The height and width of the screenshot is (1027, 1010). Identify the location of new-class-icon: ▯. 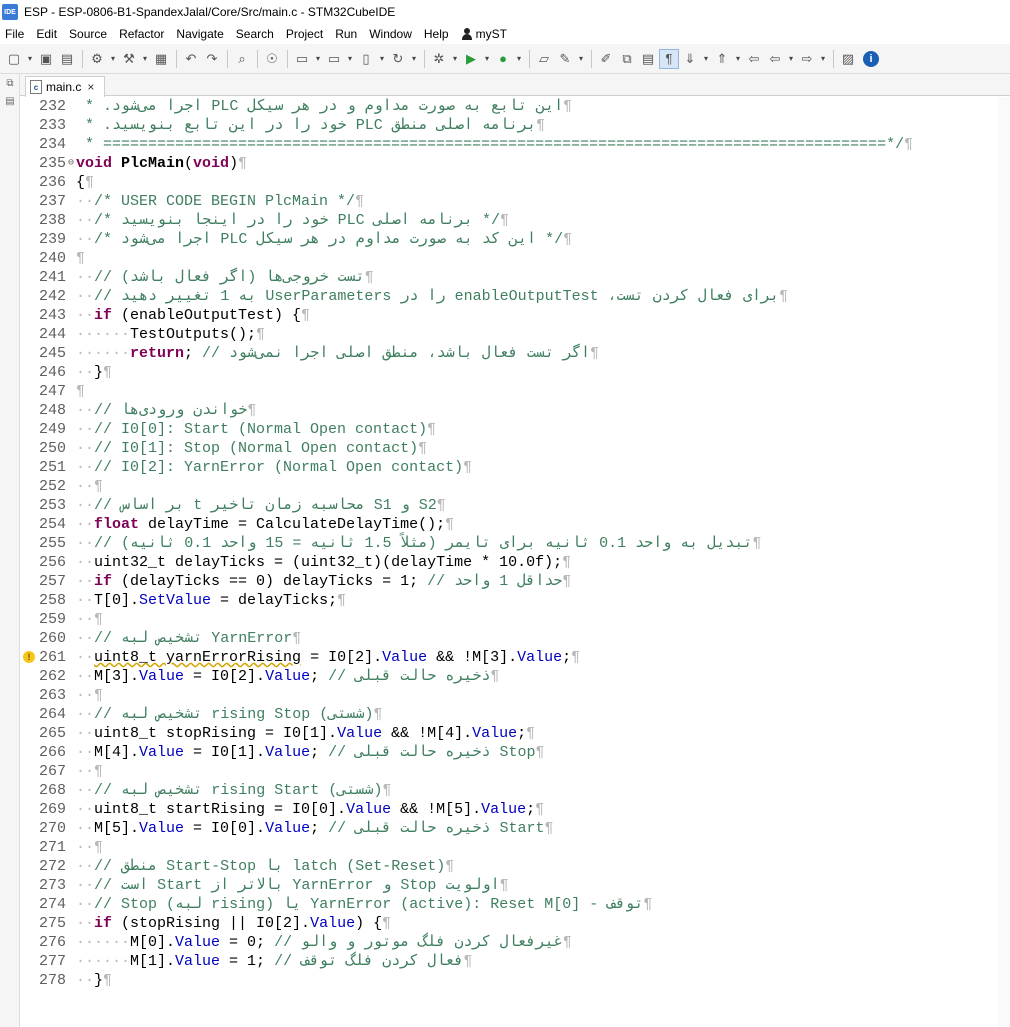
(366, 59).